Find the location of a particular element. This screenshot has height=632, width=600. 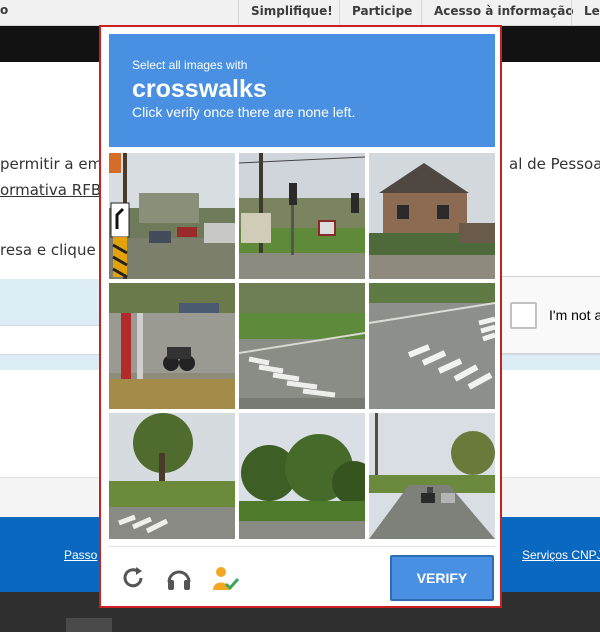

street-with-sign-tile is located at coordinates (172, 216).